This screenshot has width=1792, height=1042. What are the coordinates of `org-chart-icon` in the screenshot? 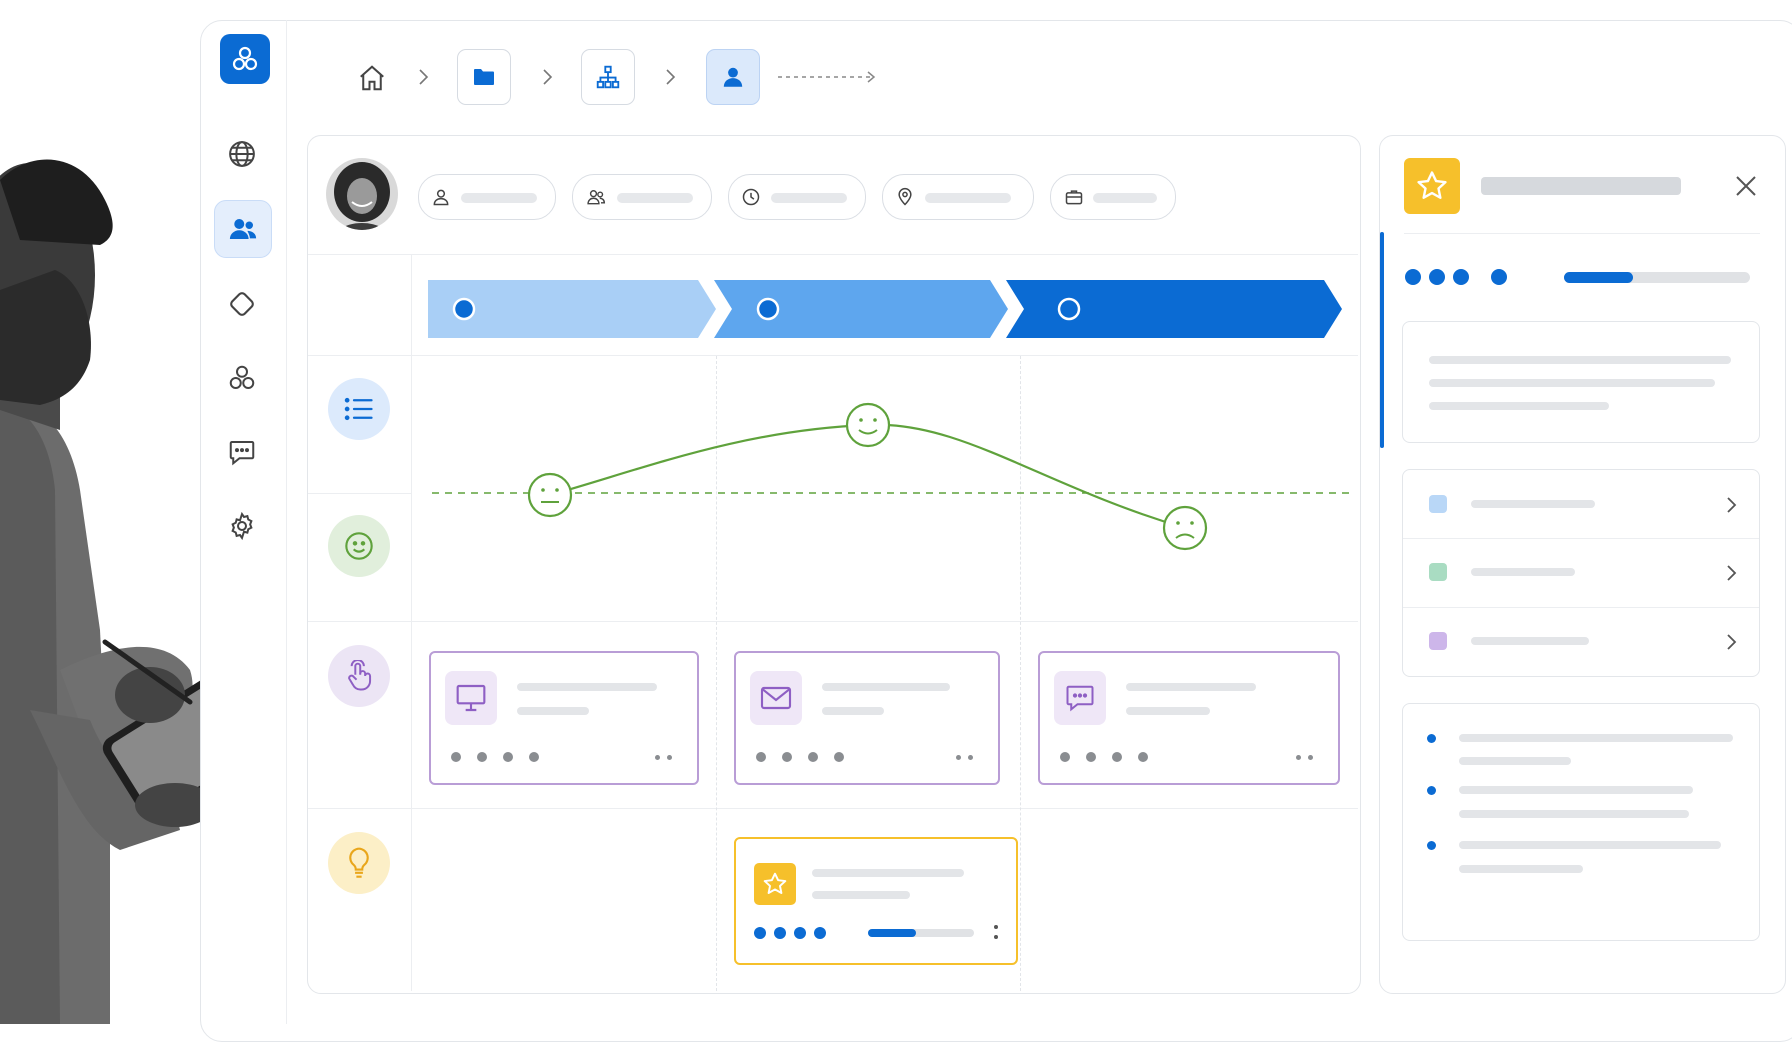 It's located at (608, 77).